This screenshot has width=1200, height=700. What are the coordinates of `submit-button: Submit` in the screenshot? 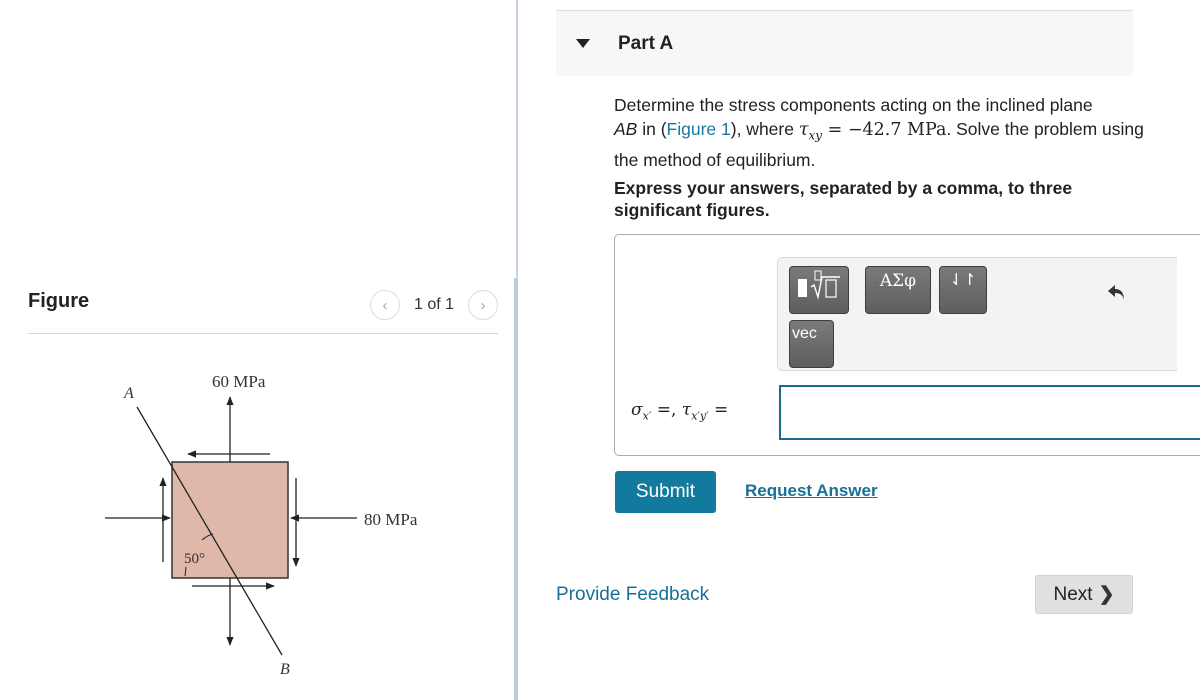 It's located at (665, 492).